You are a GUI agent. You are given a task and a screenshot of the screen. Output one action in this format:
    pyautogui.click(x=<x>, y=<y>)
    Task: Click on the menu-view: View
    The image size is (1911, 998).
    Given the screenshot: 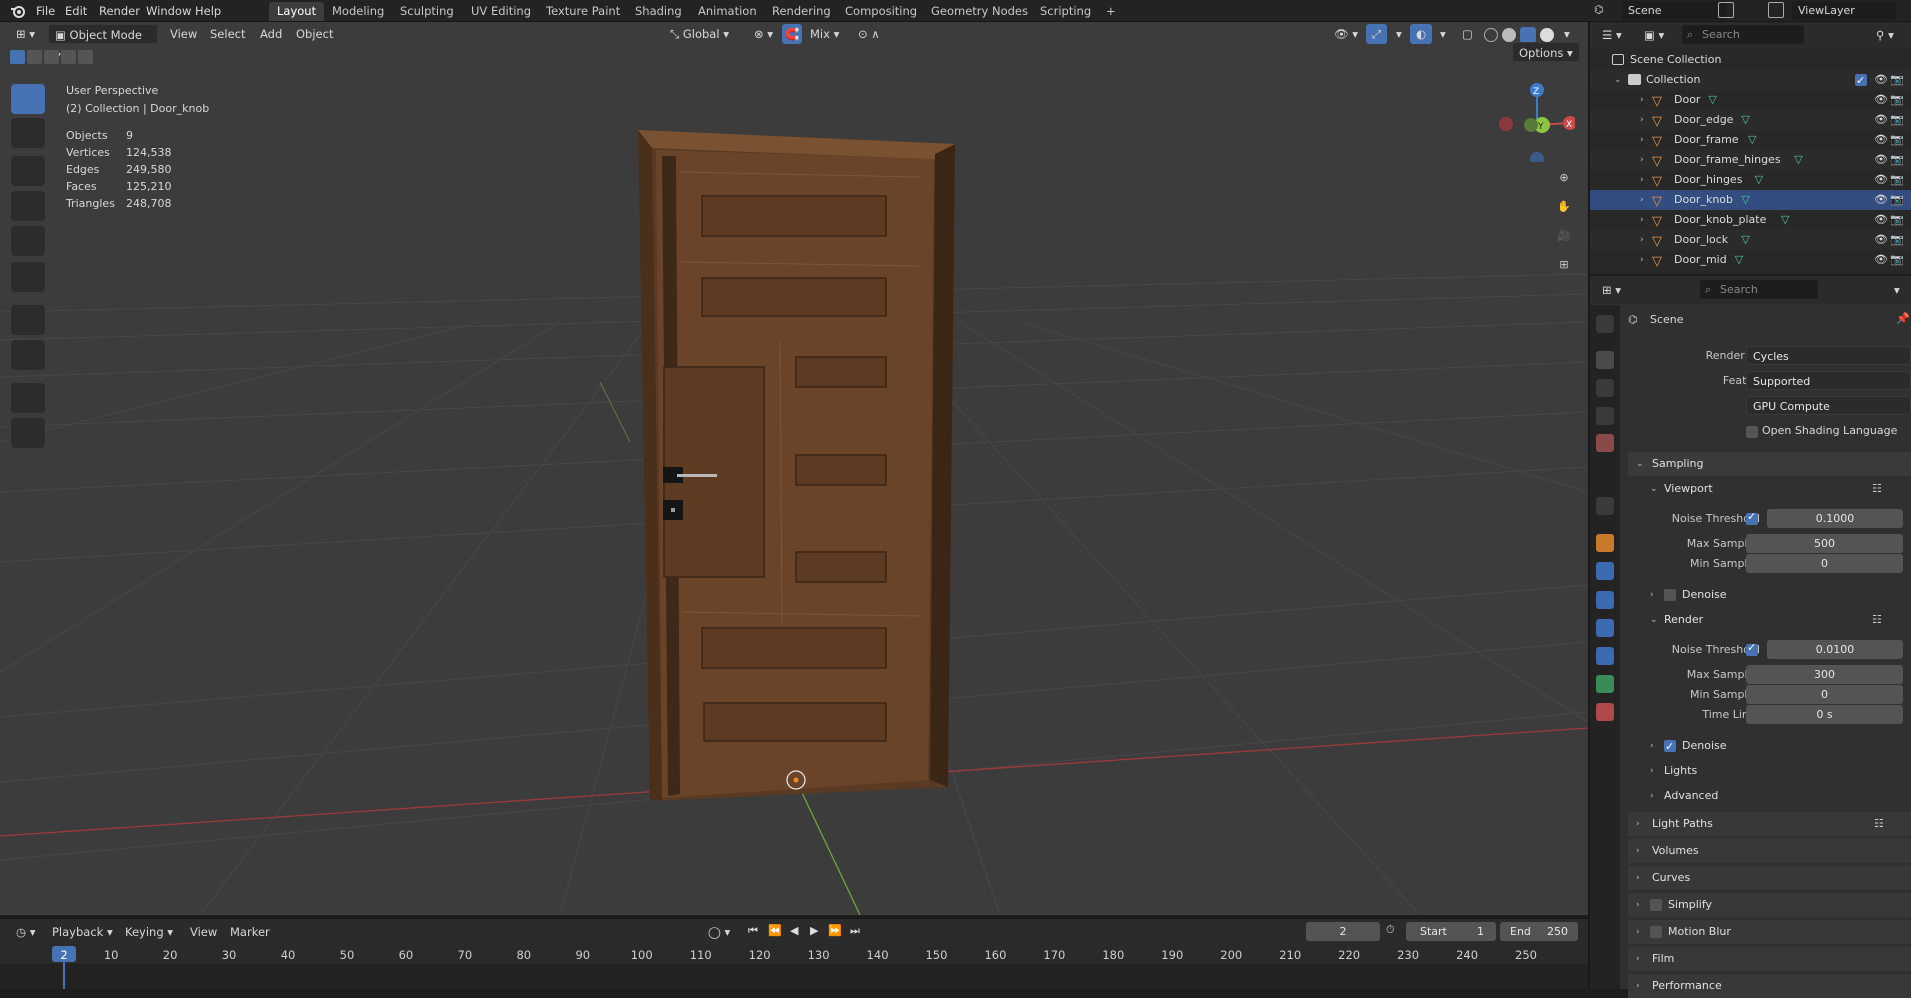 What is the action you would take?
    pyautogui.click(x=183, y=34)
    